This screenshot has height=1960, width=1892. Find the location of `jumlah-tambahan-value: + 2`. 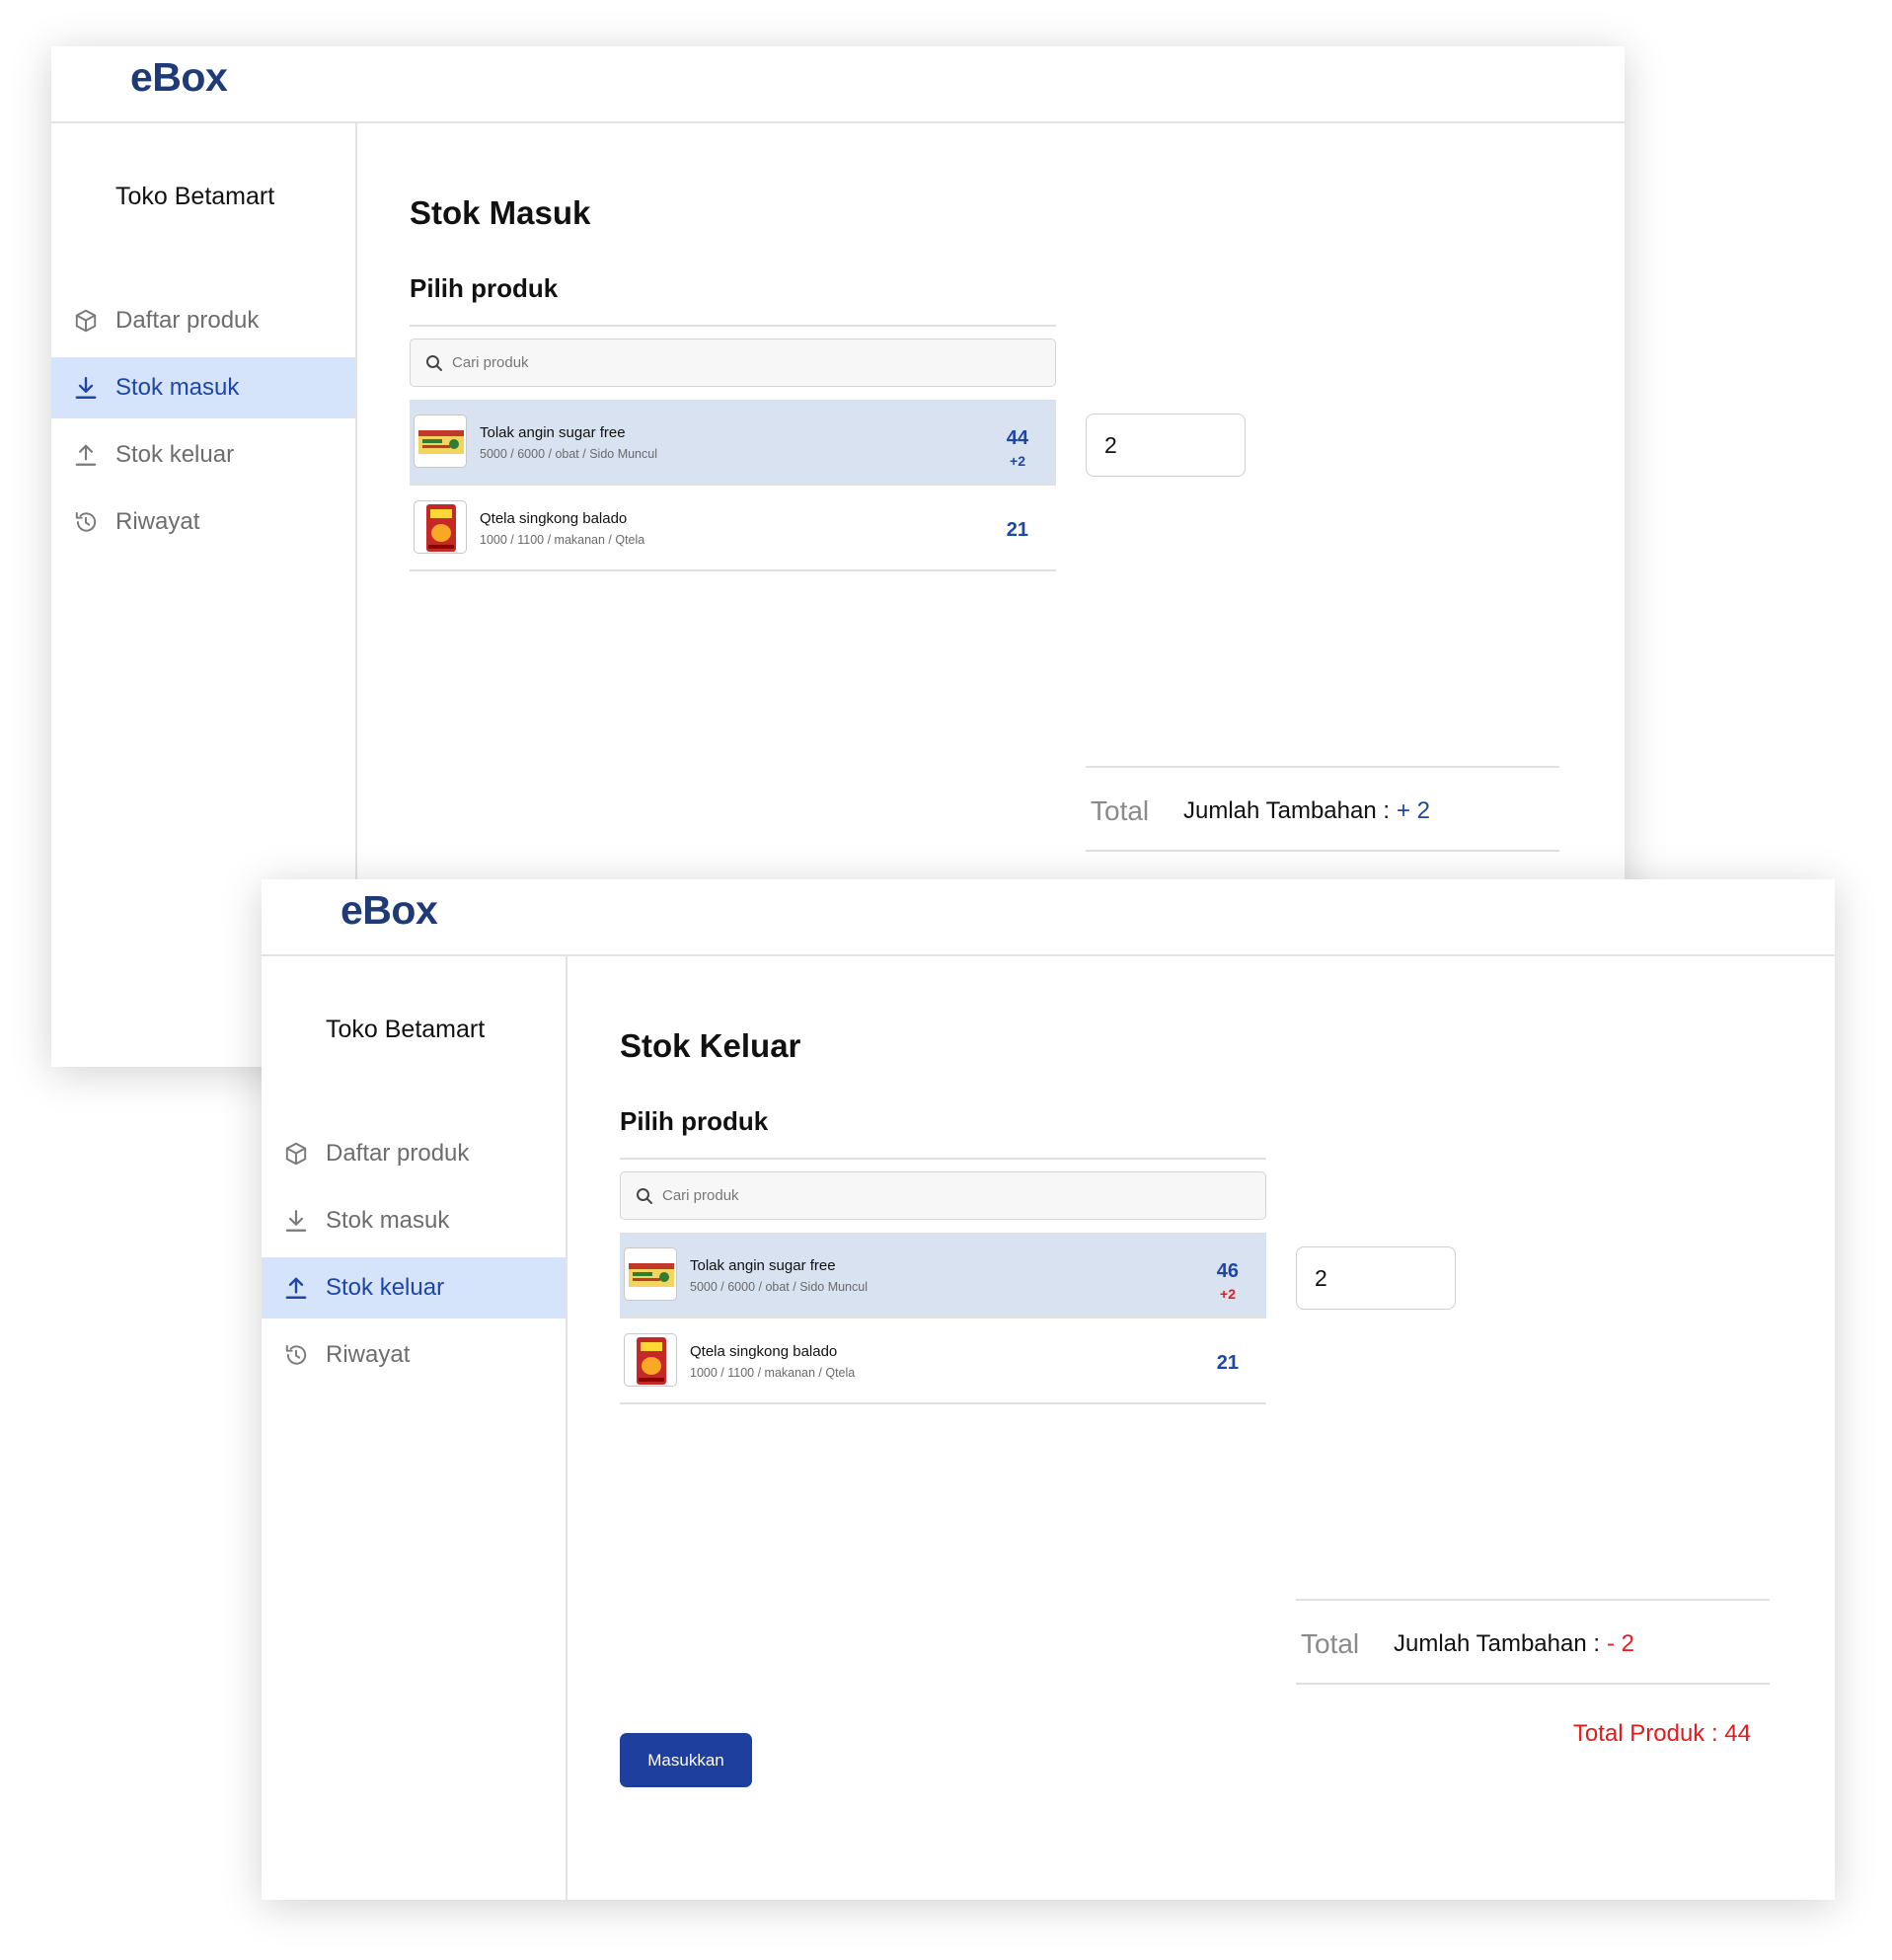

jumlah-tambahan-value: + 2 is located at coordinates (1414, 810).